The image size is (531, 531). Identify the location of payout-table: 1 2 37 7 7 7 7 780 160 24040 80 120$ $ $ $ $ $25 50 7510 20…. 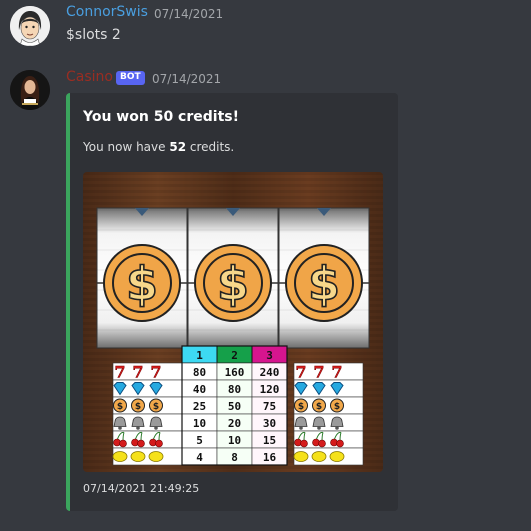
(238, 405).